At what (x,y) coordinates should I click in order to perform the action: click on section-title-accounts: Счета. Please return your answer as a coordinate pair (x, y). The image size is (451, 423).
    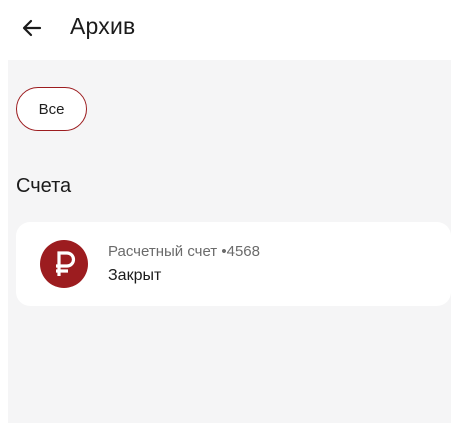
    Looking at the image, I should click on (44, 186).